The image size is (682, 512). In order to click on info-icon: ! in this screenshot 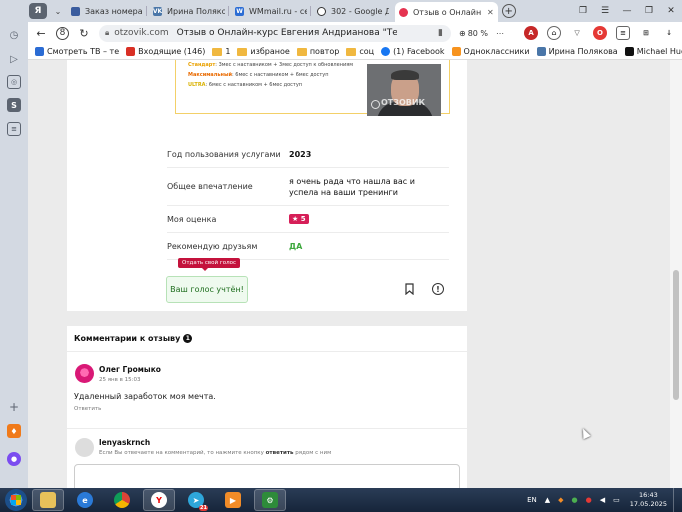, I will do `click(438, 289)`.